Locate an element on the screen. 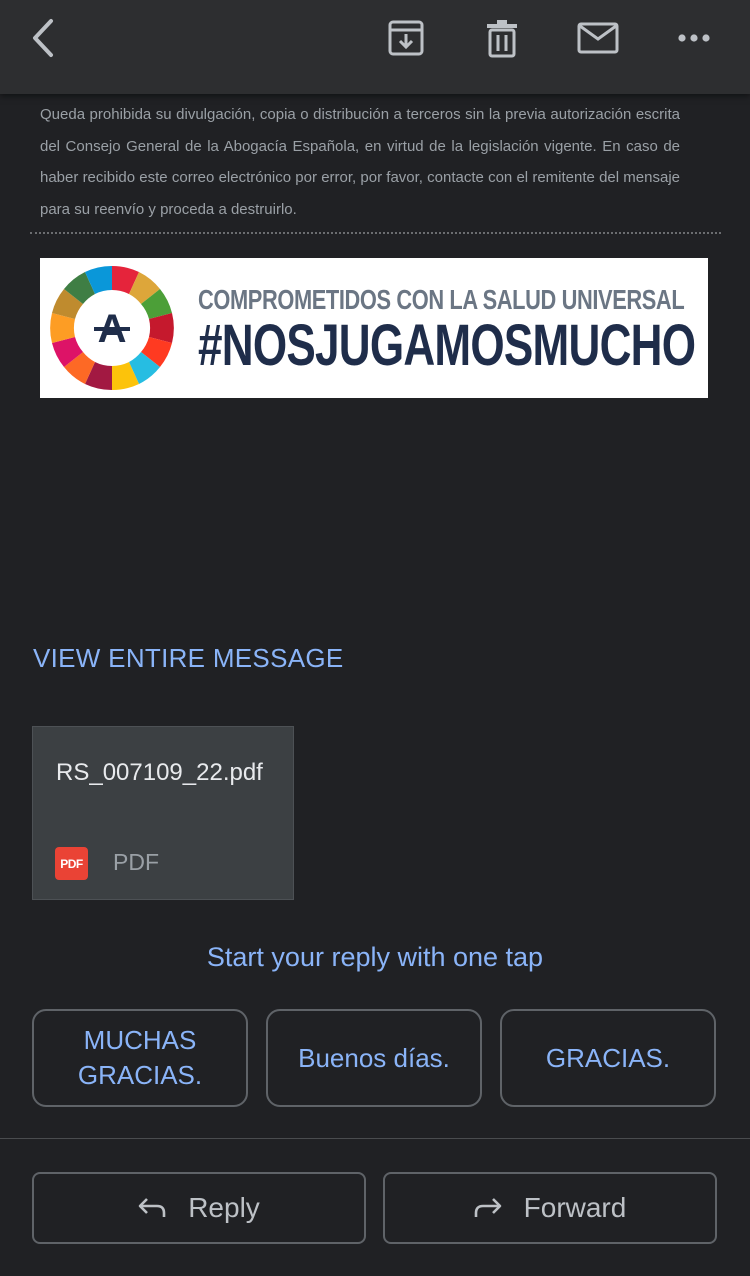 Image resolution: width=750 pixels, height=1276 pixels. reply-button: Reply is located at coordinates (199, 1208).